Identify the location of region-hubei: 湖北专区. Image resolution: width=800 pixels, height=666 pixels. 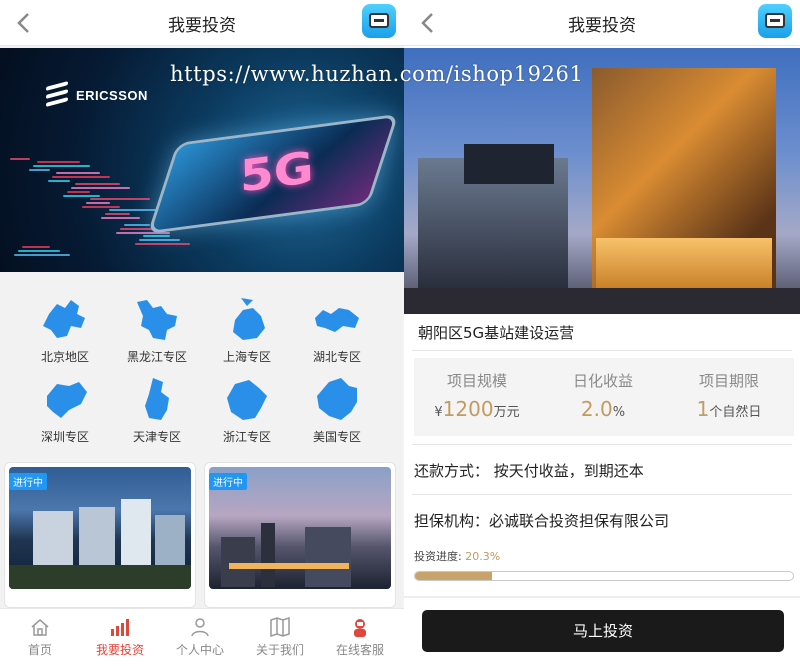
(337, 330).